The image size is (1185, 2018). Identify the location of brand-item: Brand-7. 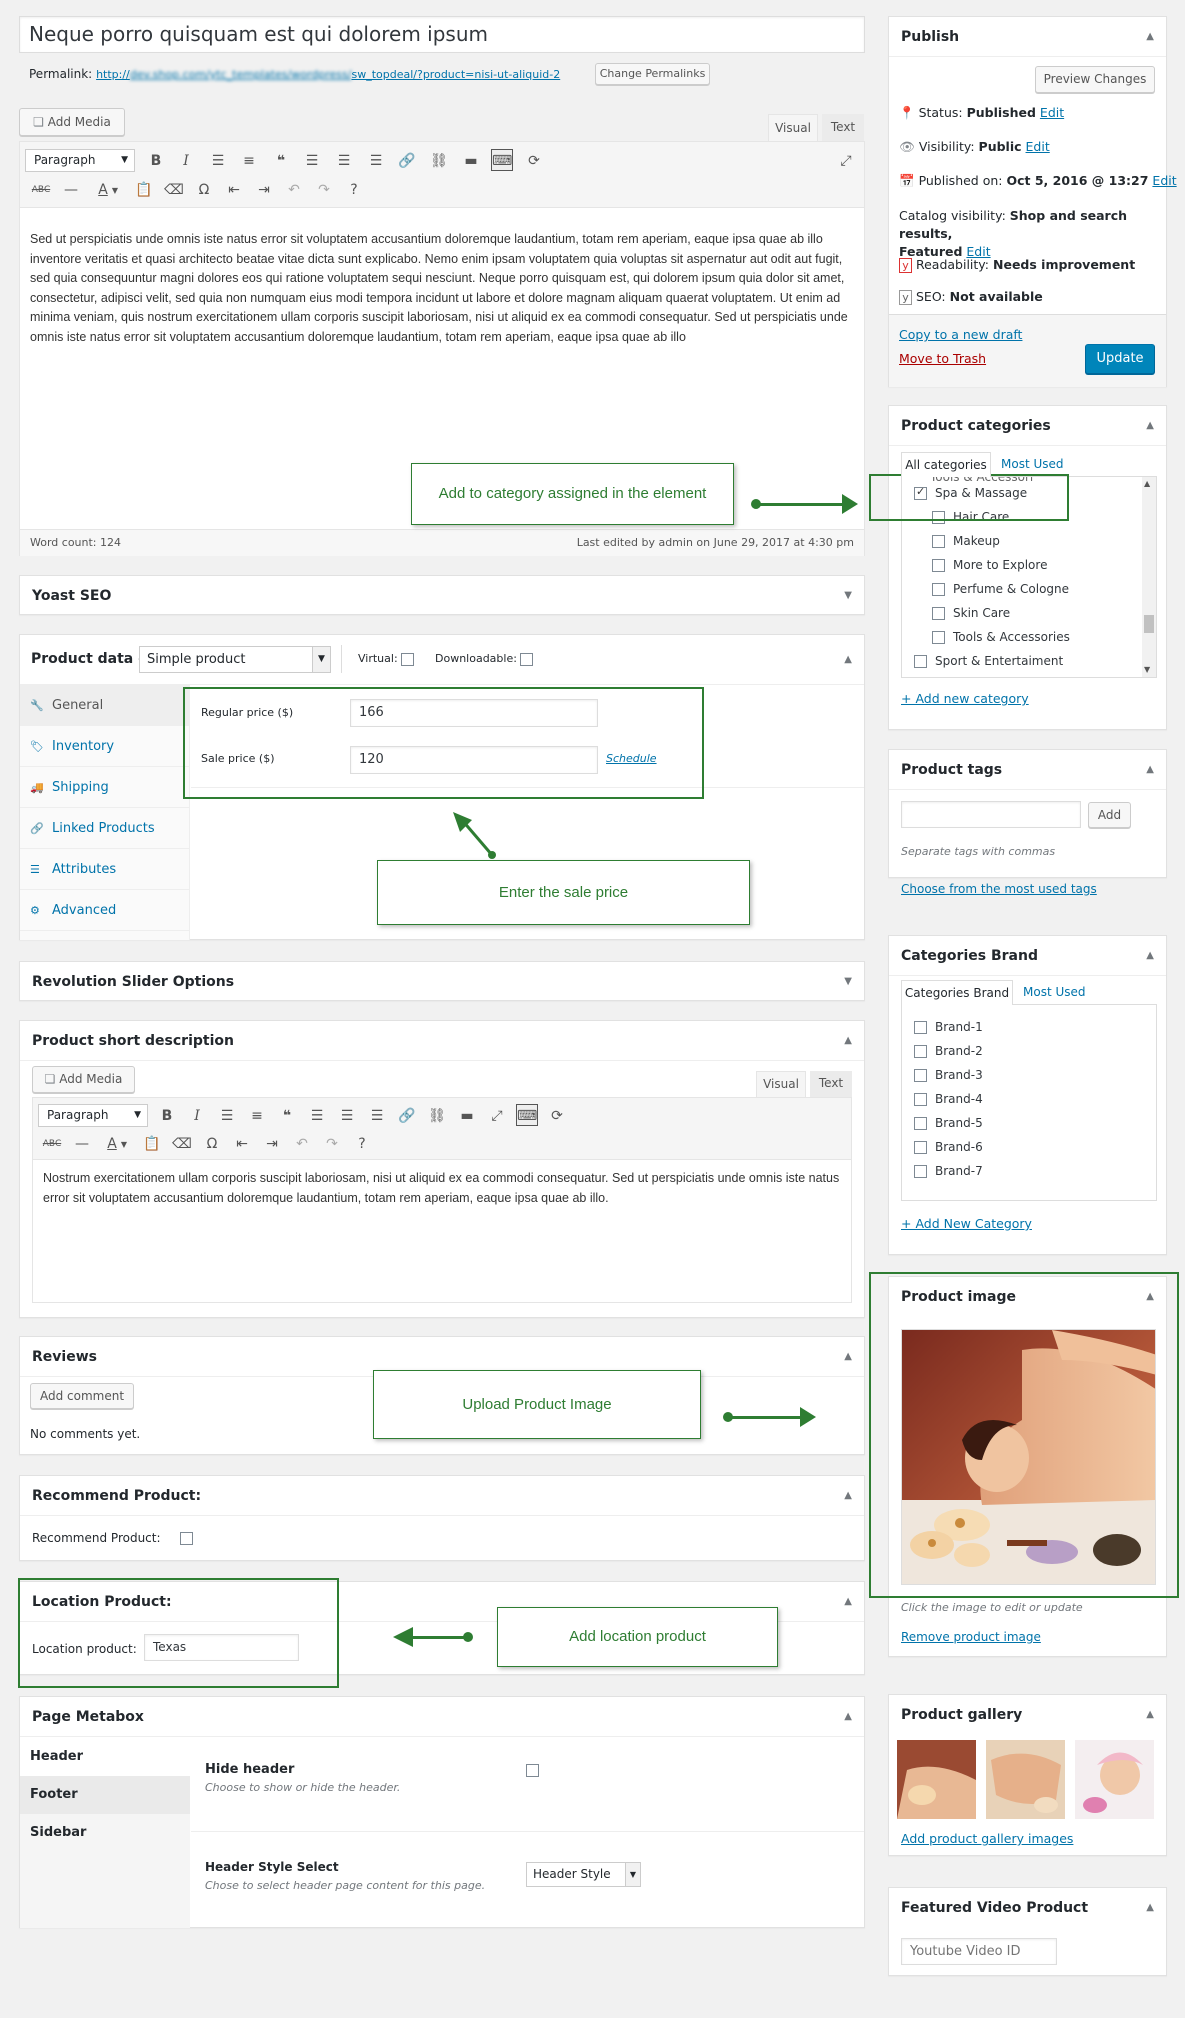
(948, 1171).